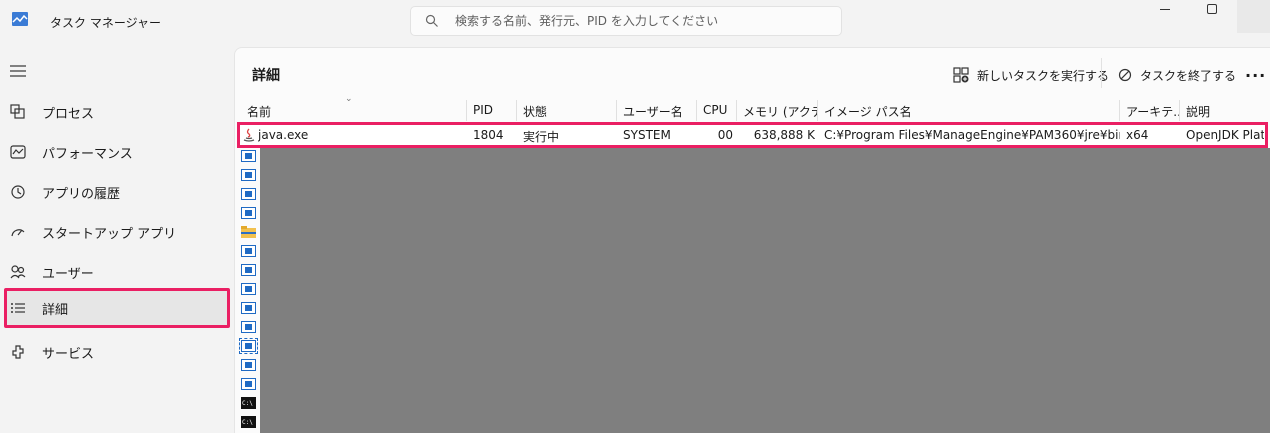 The height and width of the screenshot is (433, 1270). Describe the element at coordinates (1125, 75) in the screenshot. I see `end-task-icon` at that location.